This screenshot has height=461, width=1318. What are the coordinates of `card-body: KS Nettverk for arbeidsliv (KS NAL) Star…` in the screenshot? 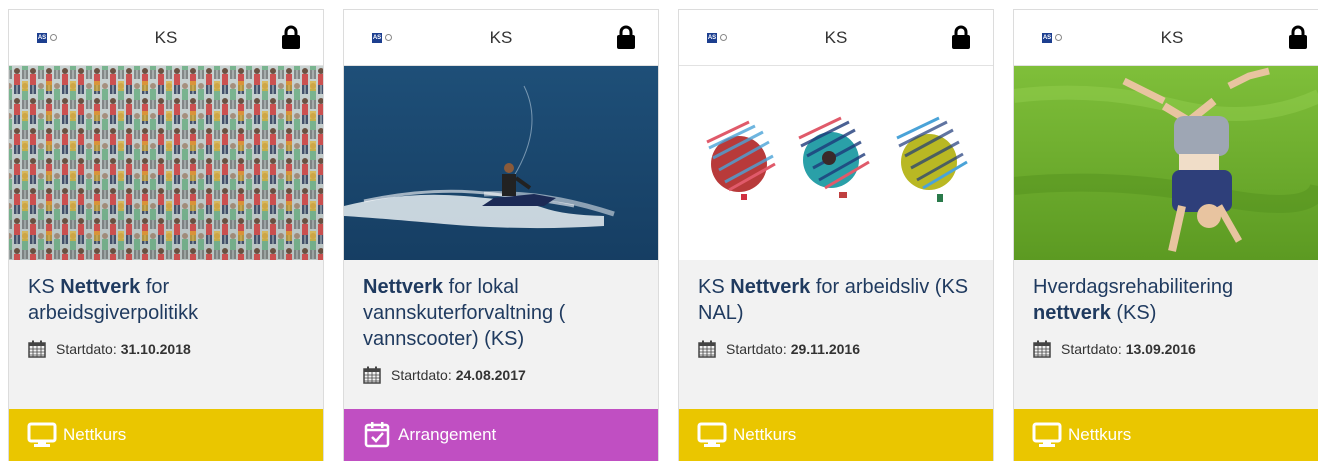 It's located at (836, 334).